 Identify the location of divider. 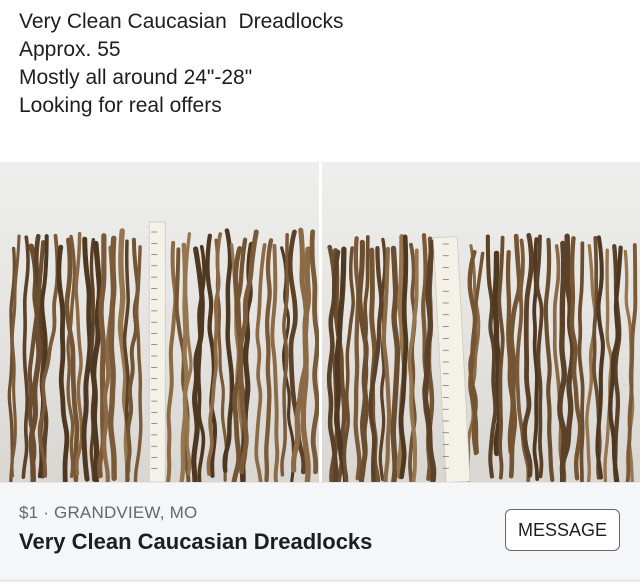
(320, 580).